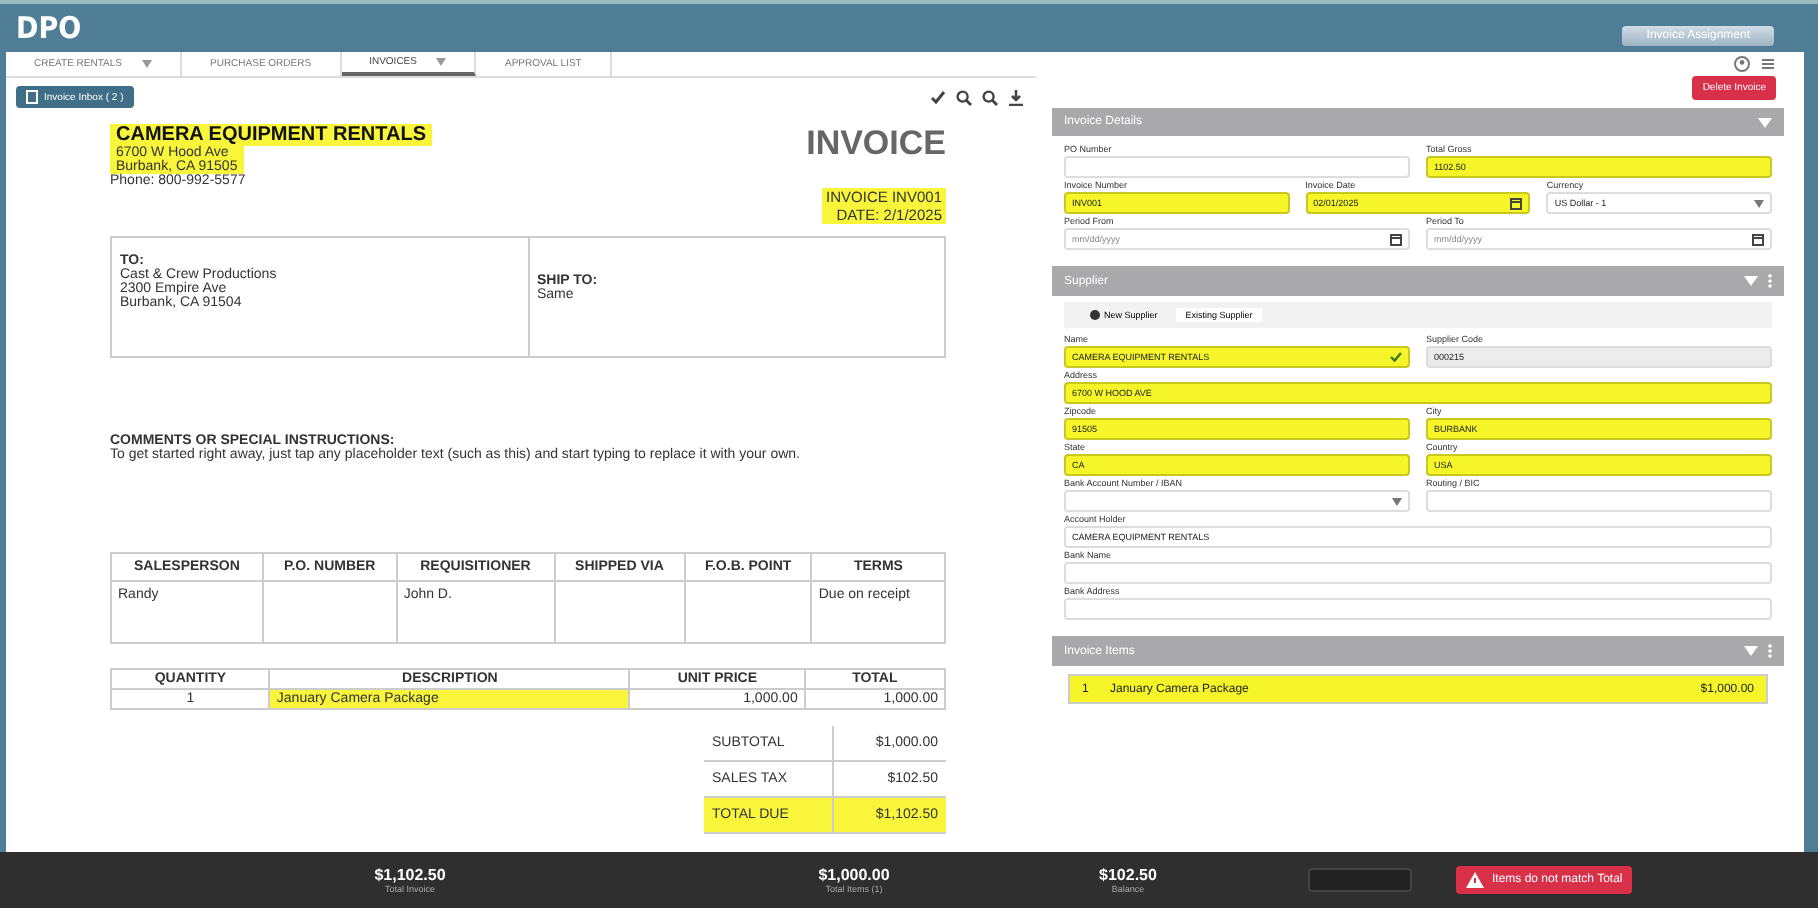 This screenshot has height=908, width=1818. What do you see at coordinates (1475, 880) in the screenshot?
I see `warning-icon` at bounding box center [1475, 880].